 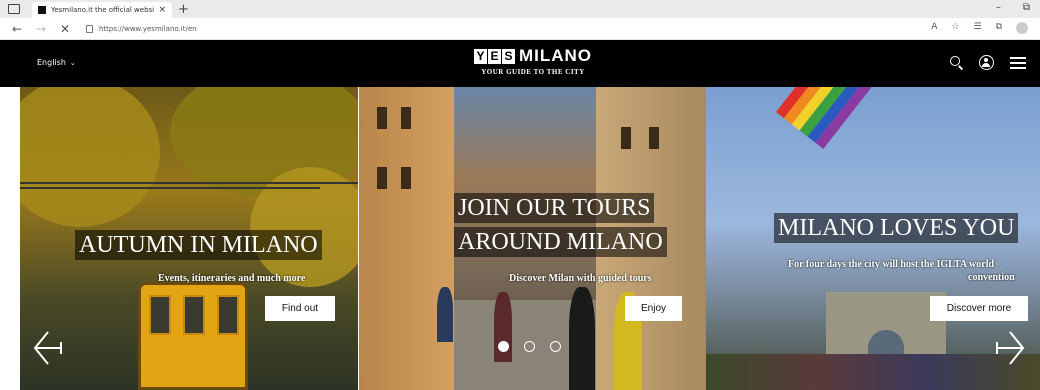 I want to click on search-icon, so click(x=956, y=62).